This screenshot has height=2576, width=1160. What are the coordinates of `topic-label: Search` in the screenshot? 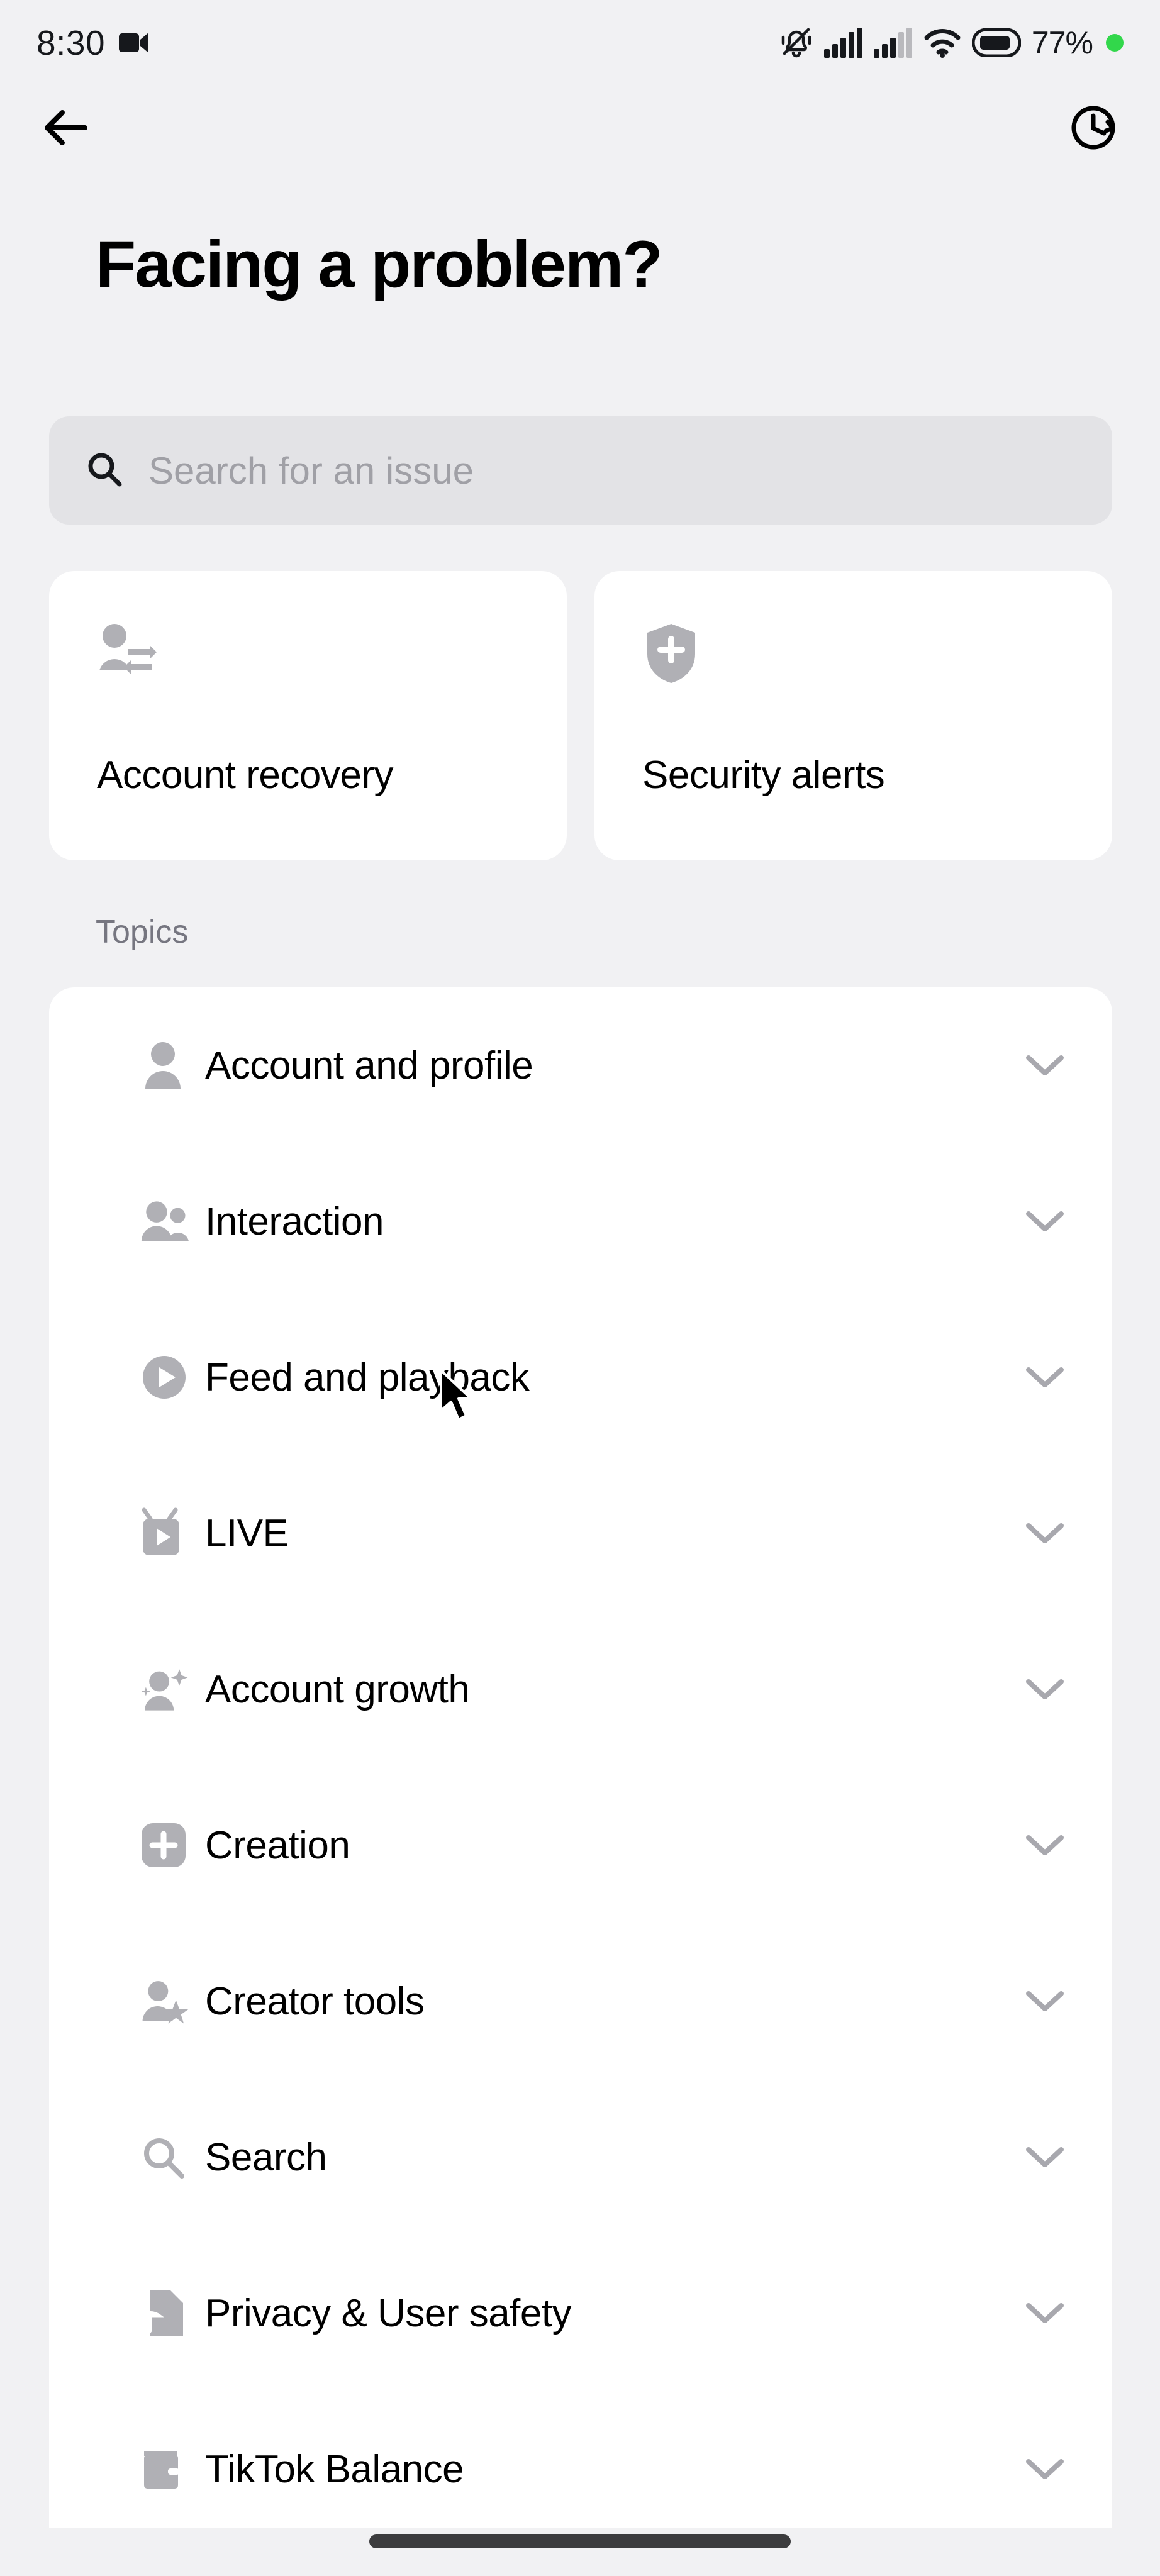 It's located at (266, 2157).